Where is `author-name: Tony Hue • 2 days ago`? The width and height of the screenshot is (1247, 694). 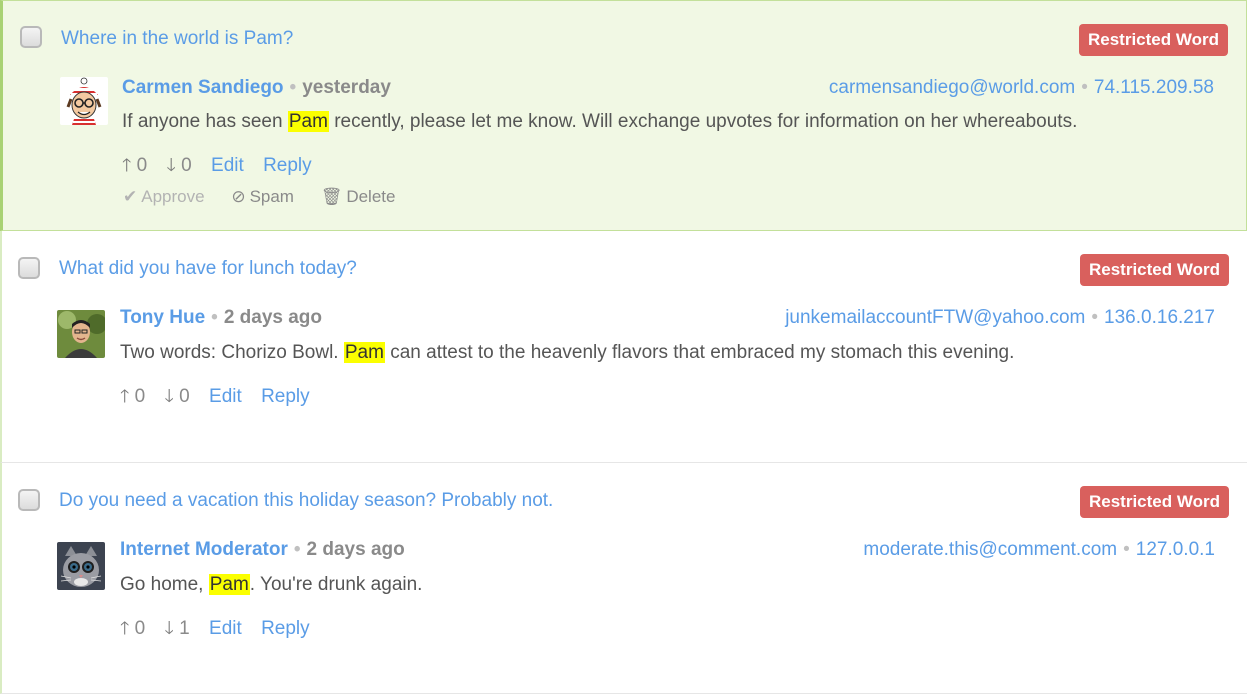
author-name: Tony Hue • 2 days ago is located at coordinates (221, 318).